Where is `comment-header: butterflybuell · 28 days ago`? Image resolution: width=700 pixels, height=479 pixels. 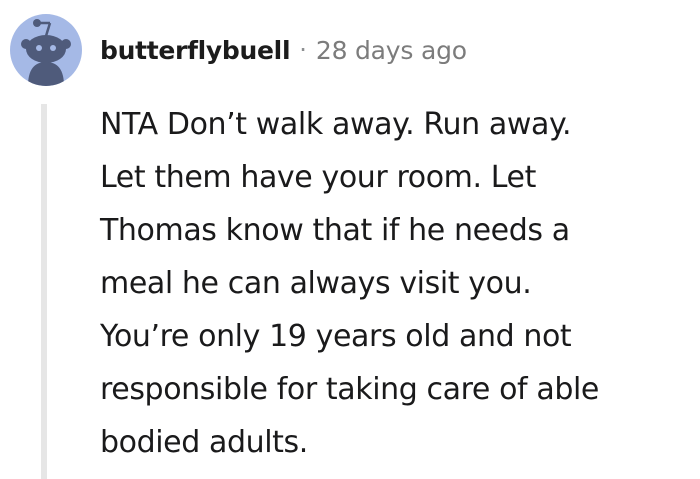
comment-header: butterflybuell · 28 days ago is located at coordinates (283, 50).